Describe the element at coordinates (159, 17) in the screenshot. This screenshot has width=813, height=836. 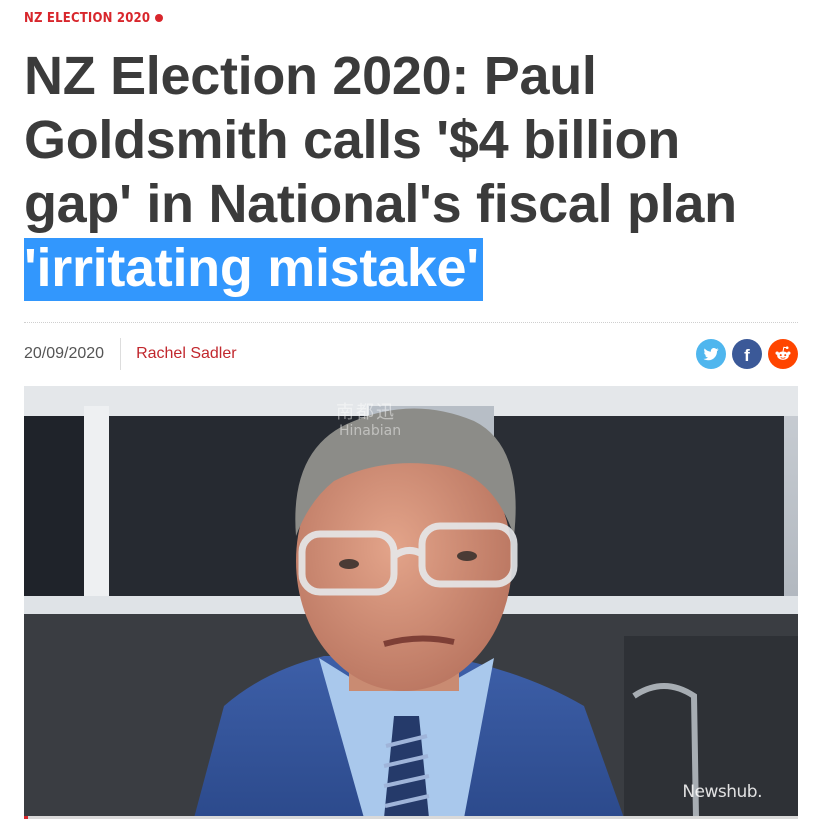
I see `live-dot-icon` at that location.